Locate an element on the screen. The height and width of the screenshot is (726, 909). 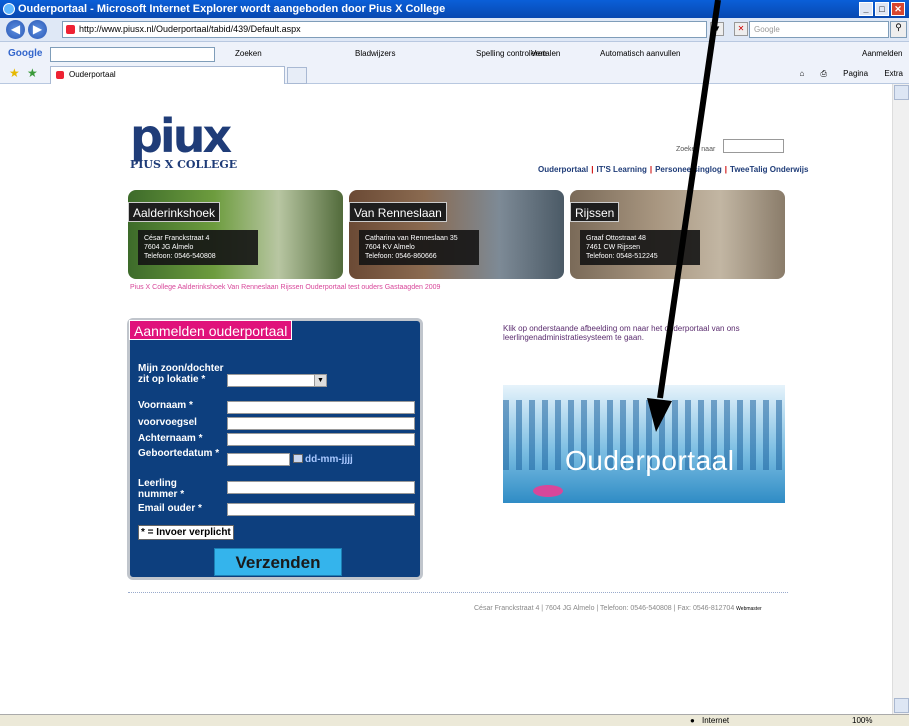
annotation-arrow is located at coordinates (684, 216).